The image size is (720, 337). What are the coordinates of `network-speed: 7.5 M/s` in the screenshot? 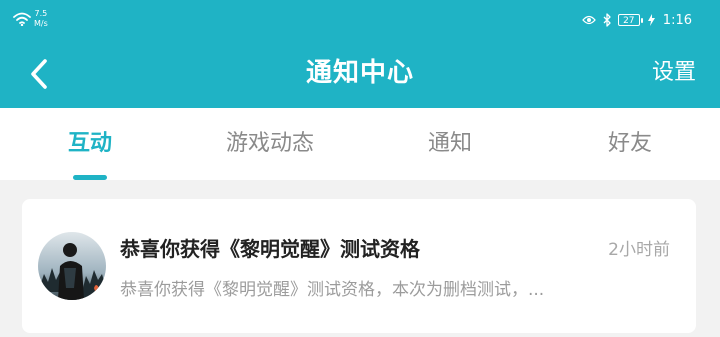 It's located at (41, 19).